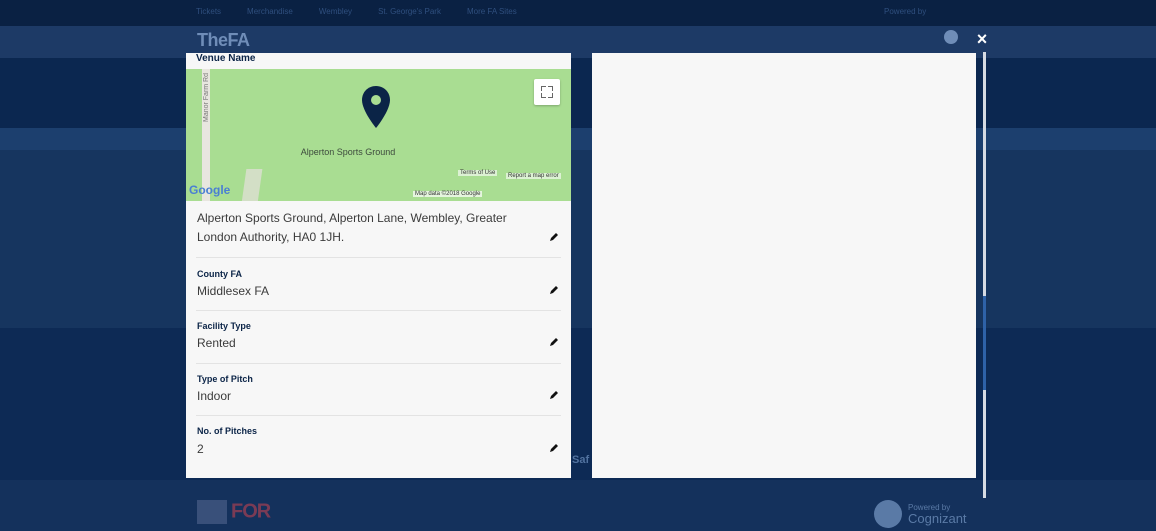 The height and width of the screenshot is (531, 1156). Describe the element at coordinates (951, 37) in the screenshot. I see `user-icon` at that location.